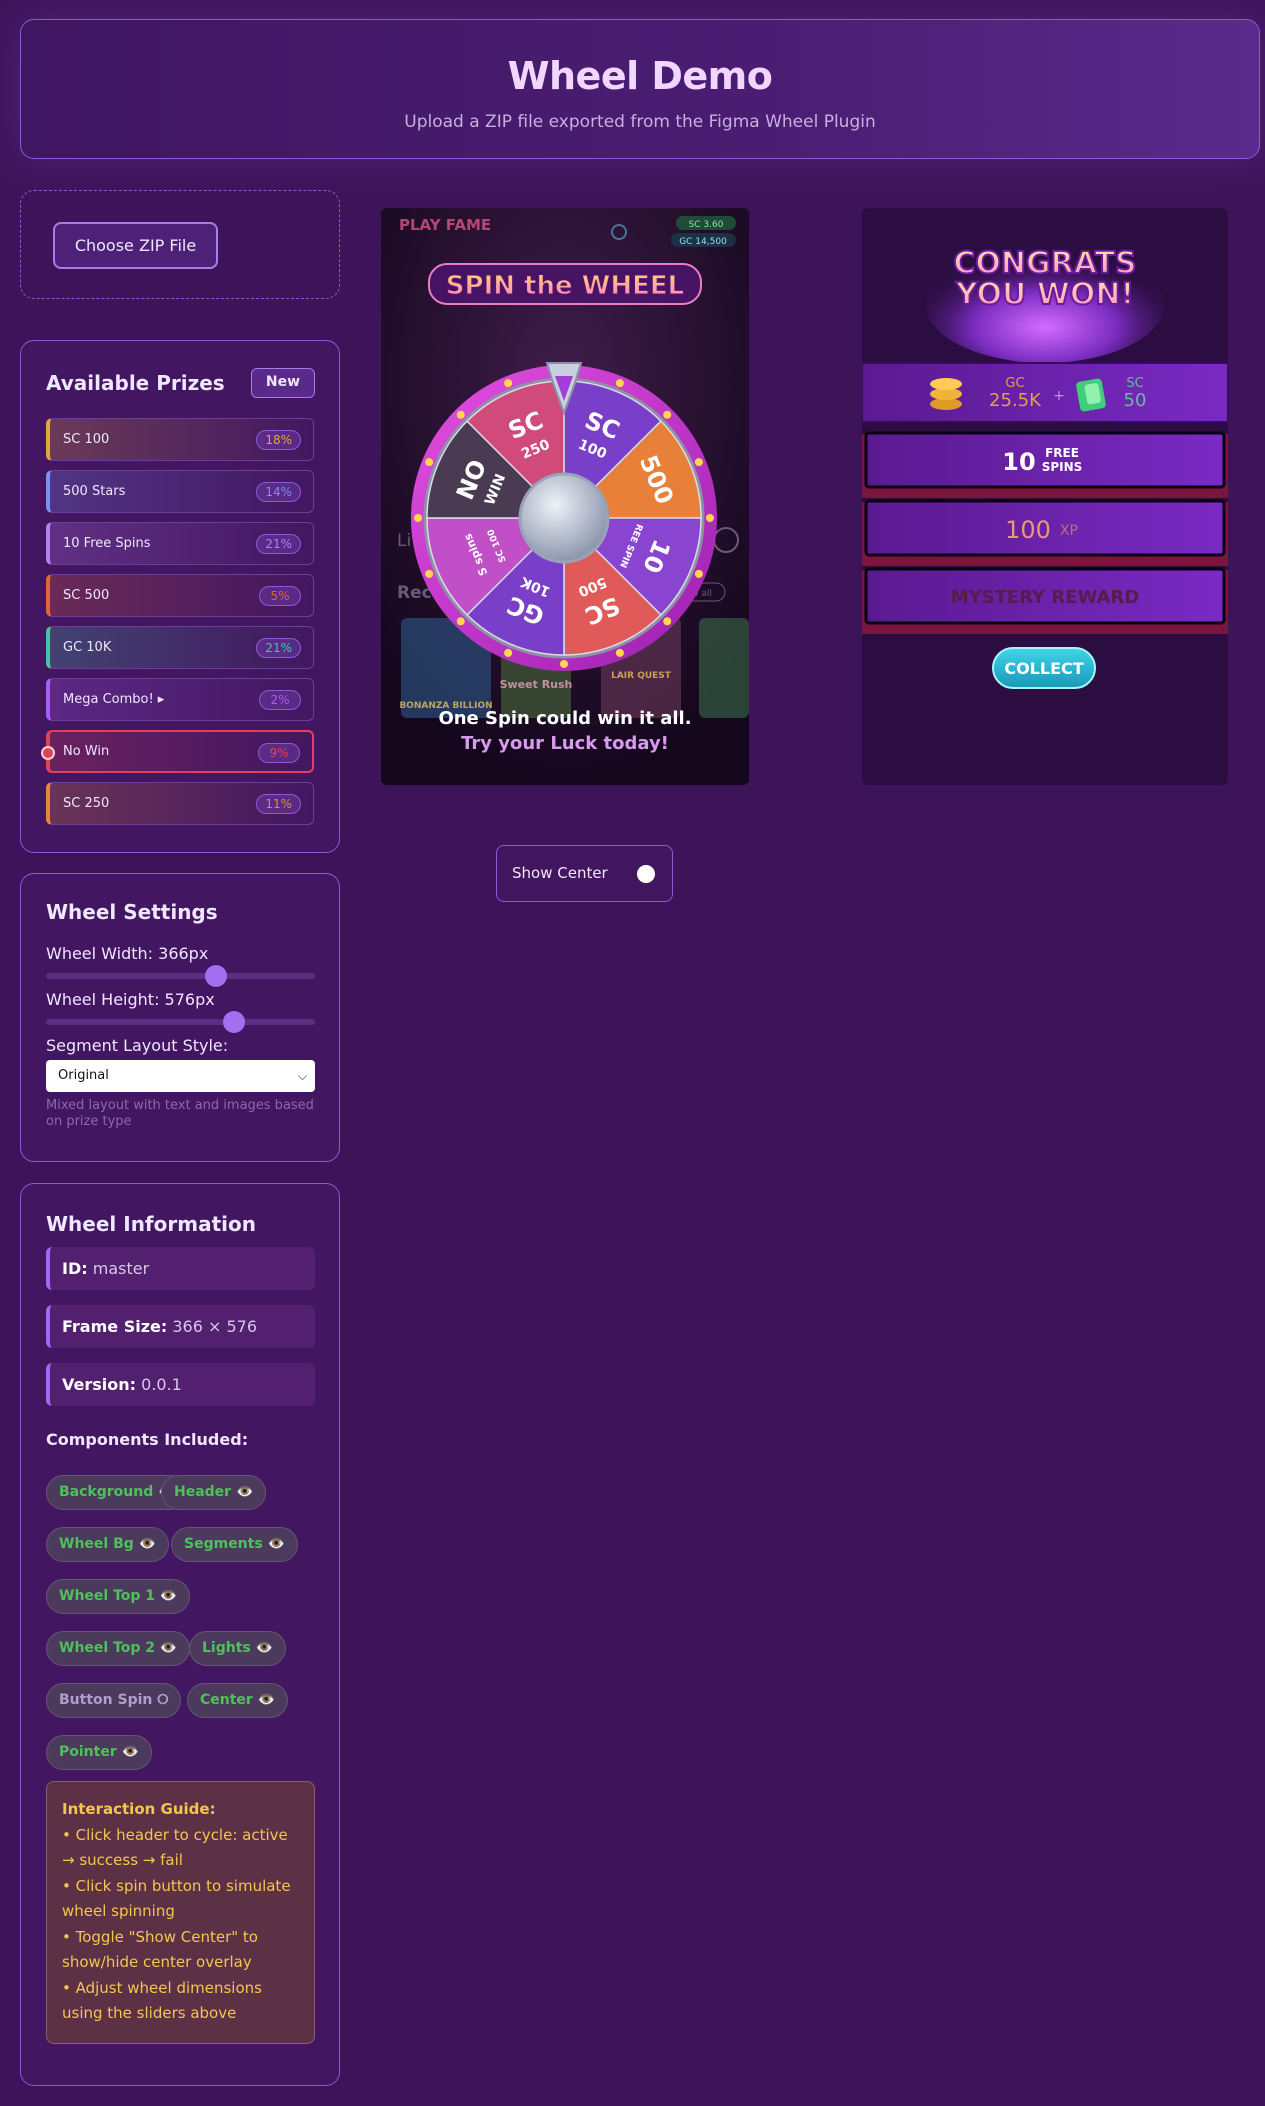 This screenshot has height=2106, width=1265. I want to click on info-id-value: master, so click(121, 1268).